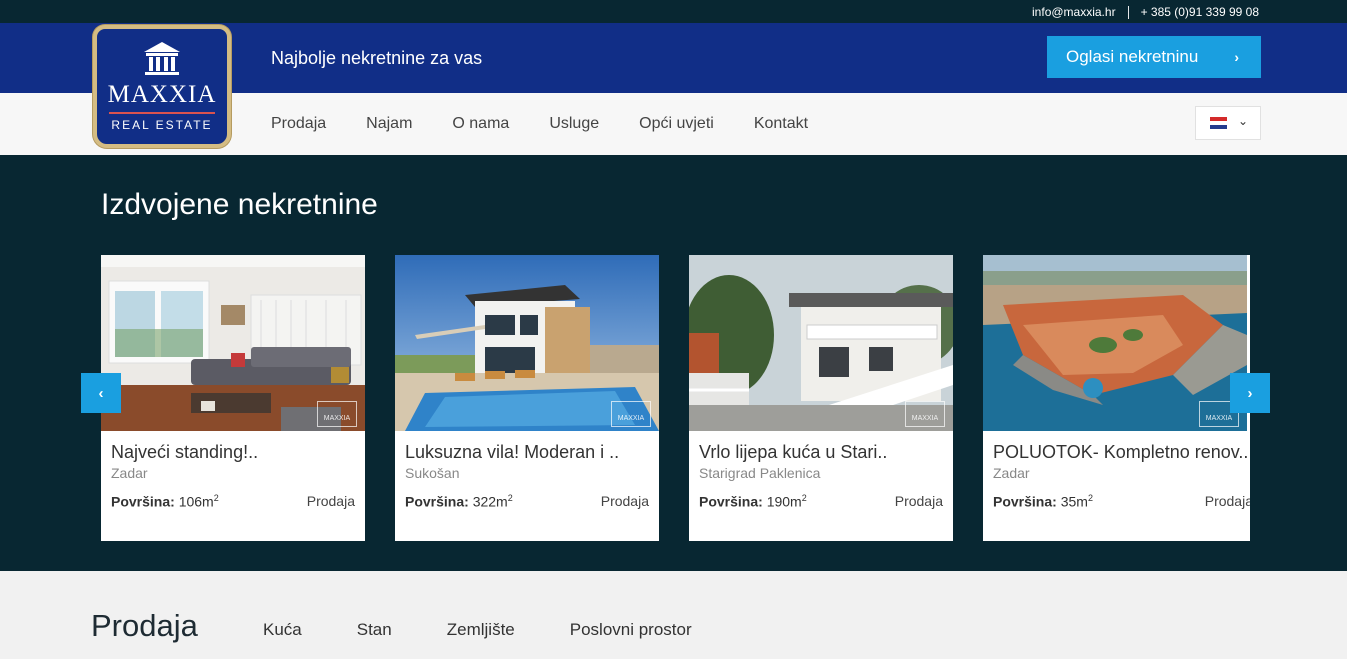  I want to click on contact-info: info@maxxia.hr + 385 (0)91 339 99 08, so click(1145, 12).